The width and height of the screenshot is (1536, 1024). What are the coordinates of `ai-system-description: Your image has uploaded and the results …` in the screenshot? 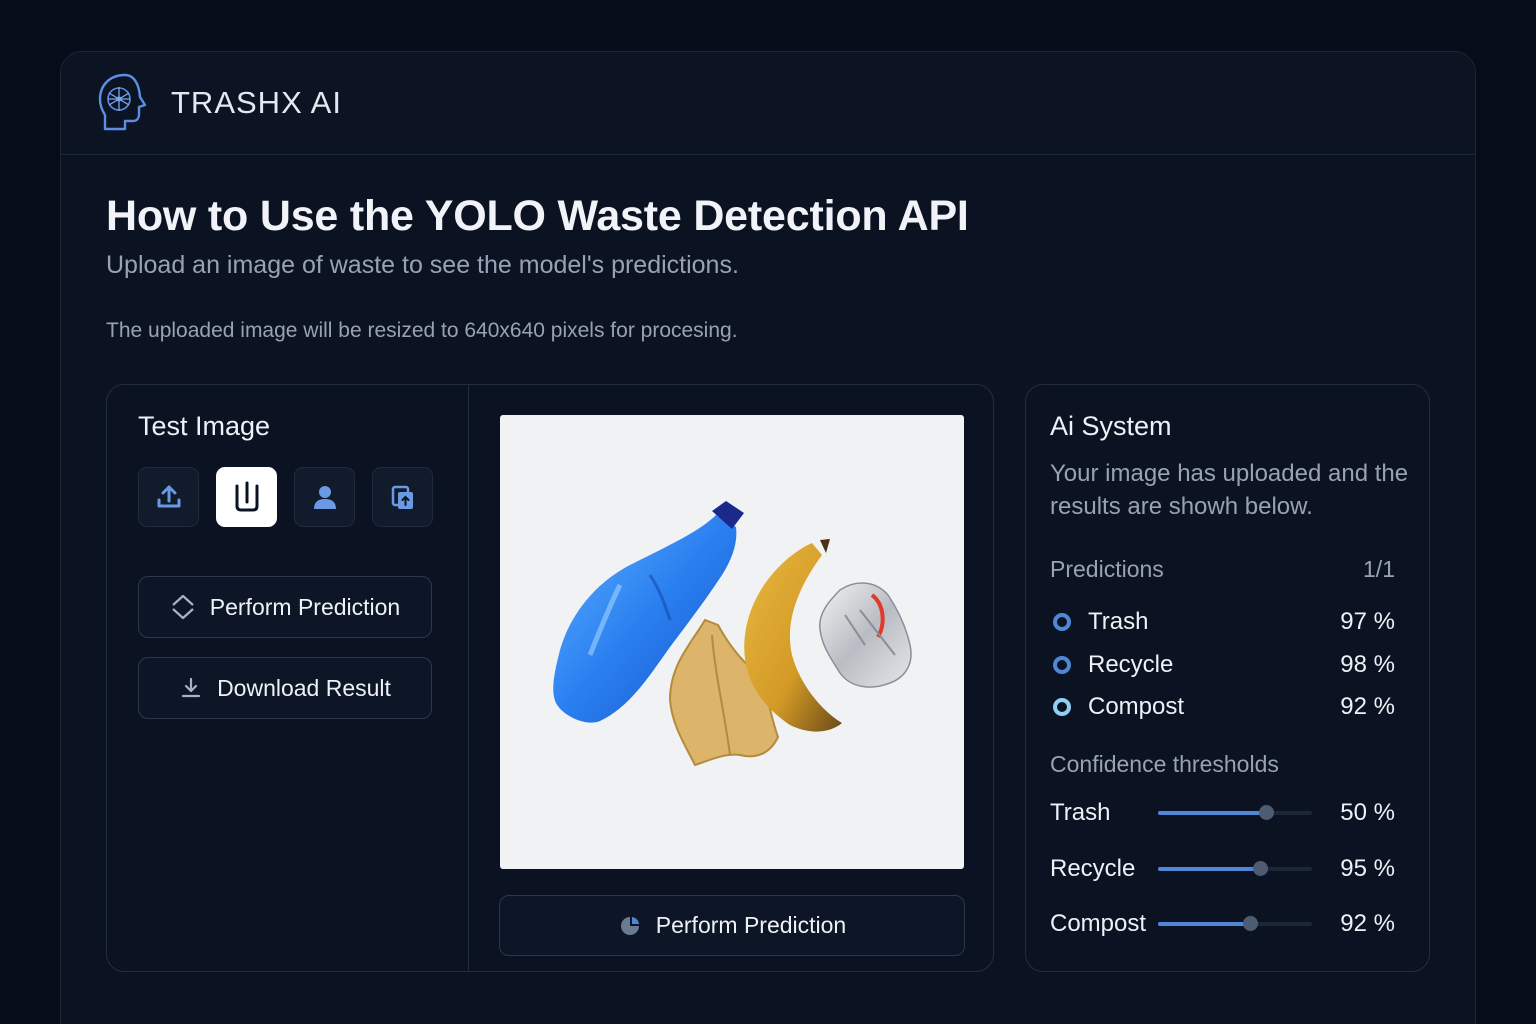 It's located at (1229, 490).